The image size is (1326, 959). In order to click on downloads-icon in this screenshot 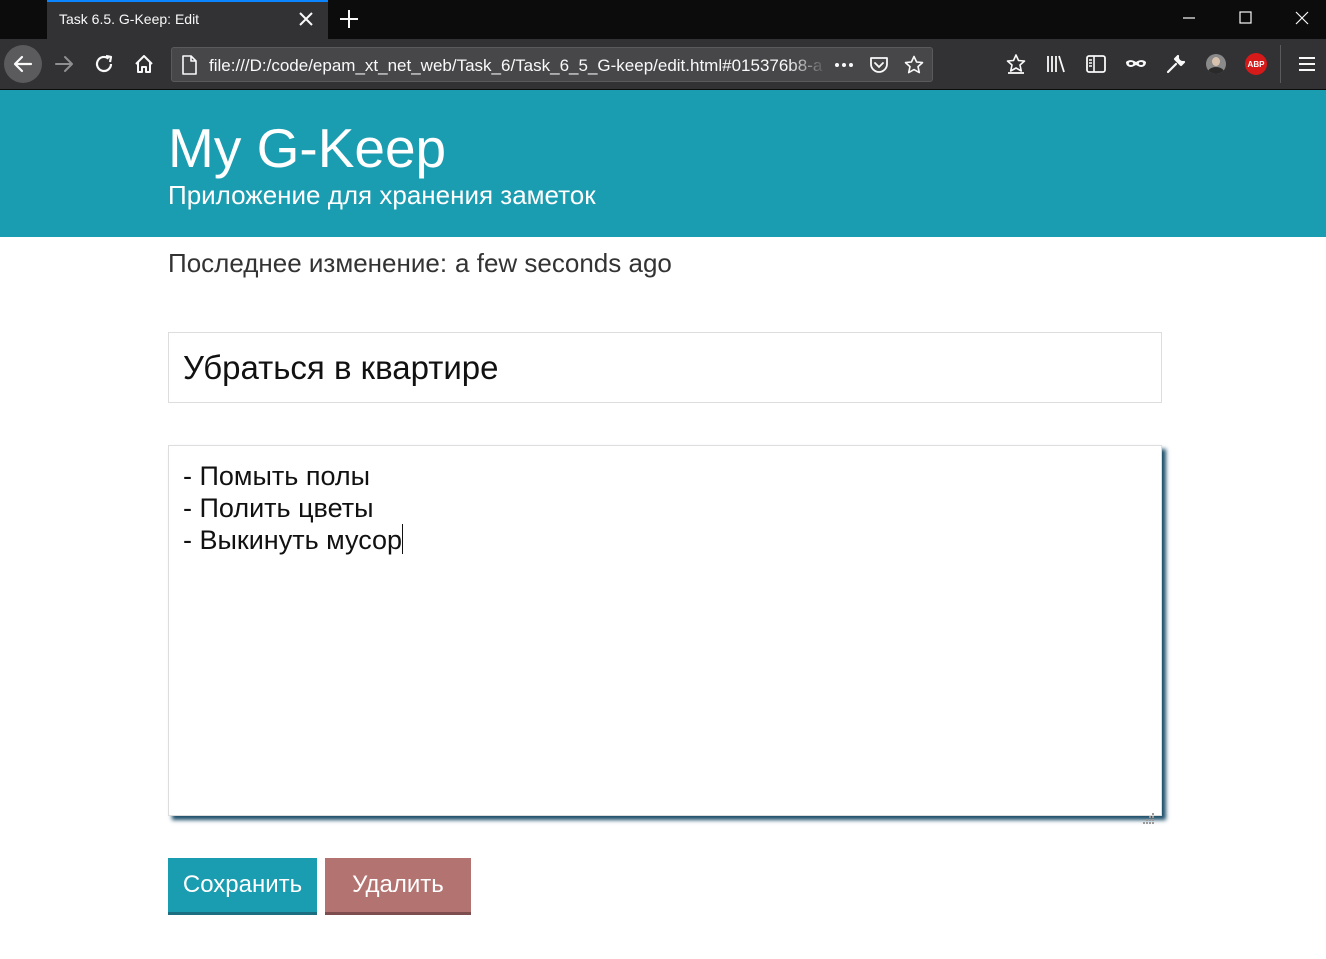, I will do `click(1016, 64)`.